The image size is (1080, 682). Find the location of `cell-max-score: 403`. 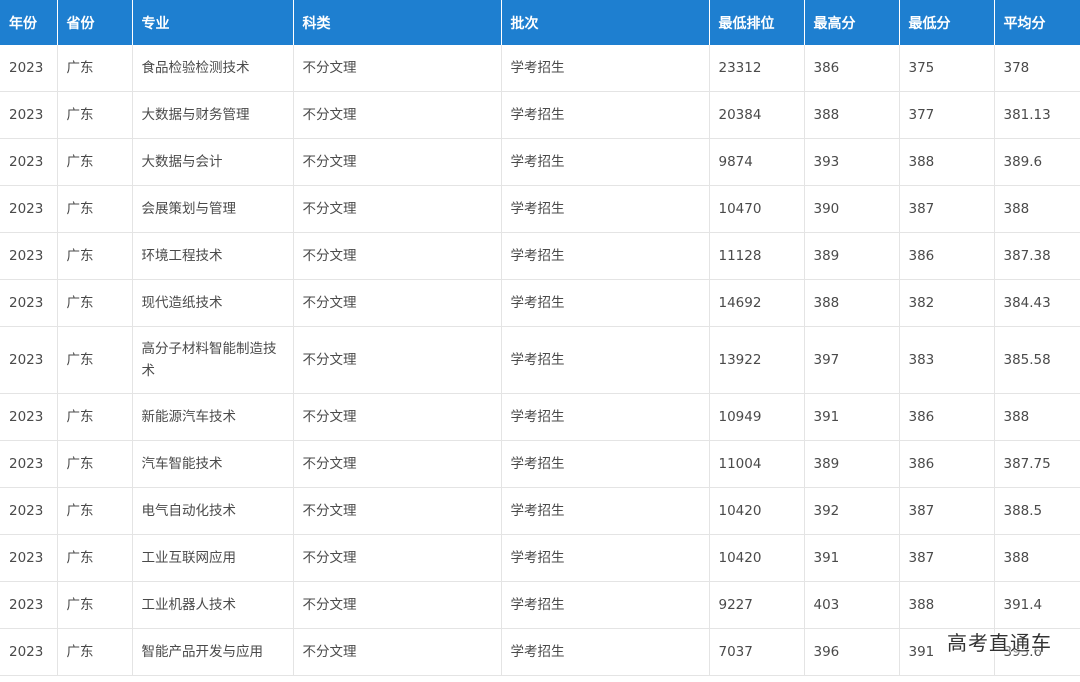

cell-max-score: 403 is located at coordinates (852, 605).